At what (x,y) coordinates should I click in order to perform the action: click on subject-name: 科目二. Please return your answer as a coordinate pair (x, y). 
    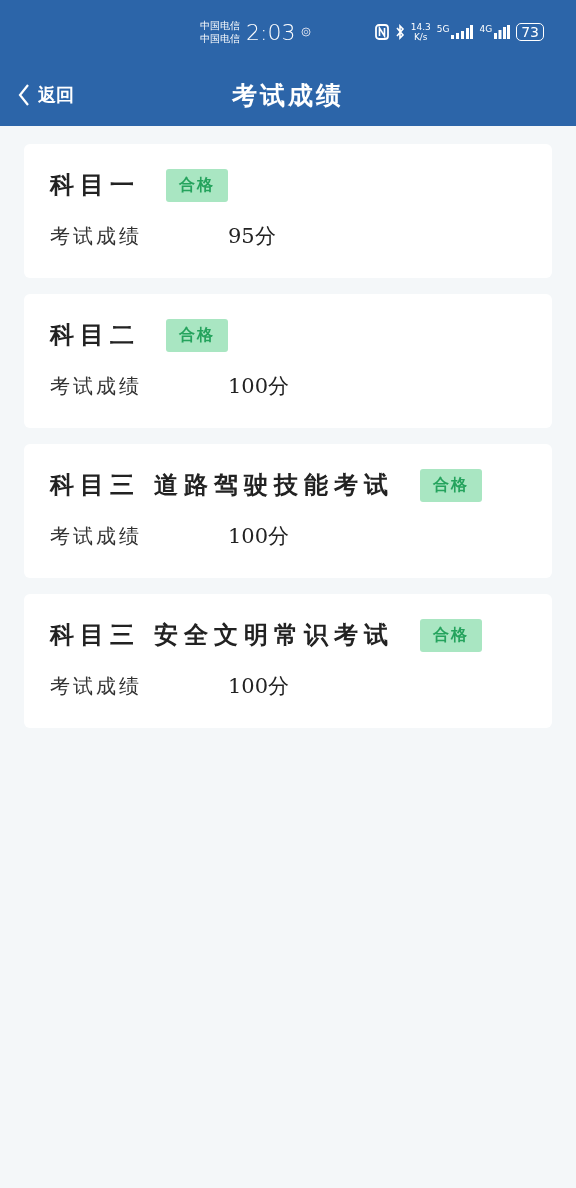
    Looking at the image, I should click on (95, 335).